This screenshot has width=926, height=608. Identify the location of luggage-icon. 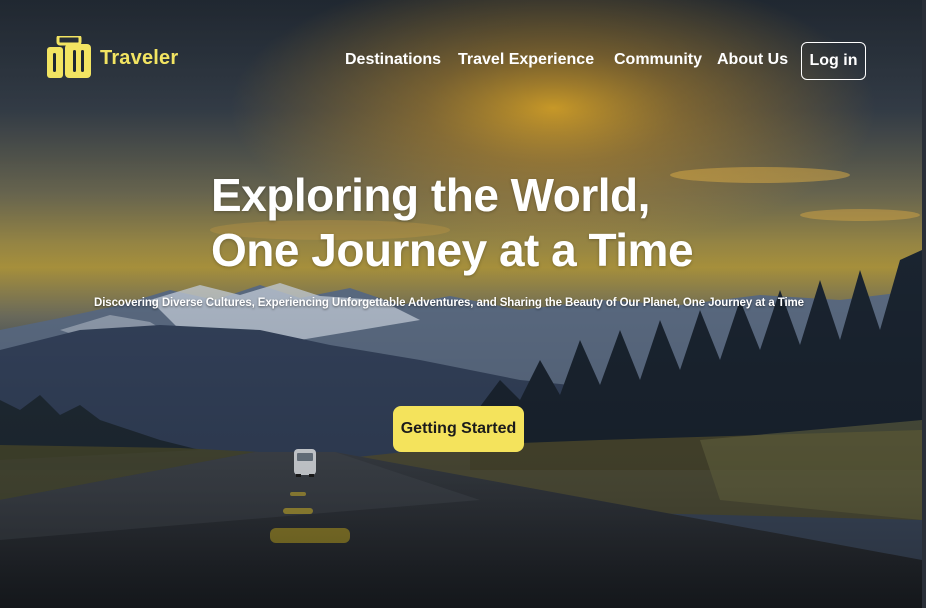
(69, 57).